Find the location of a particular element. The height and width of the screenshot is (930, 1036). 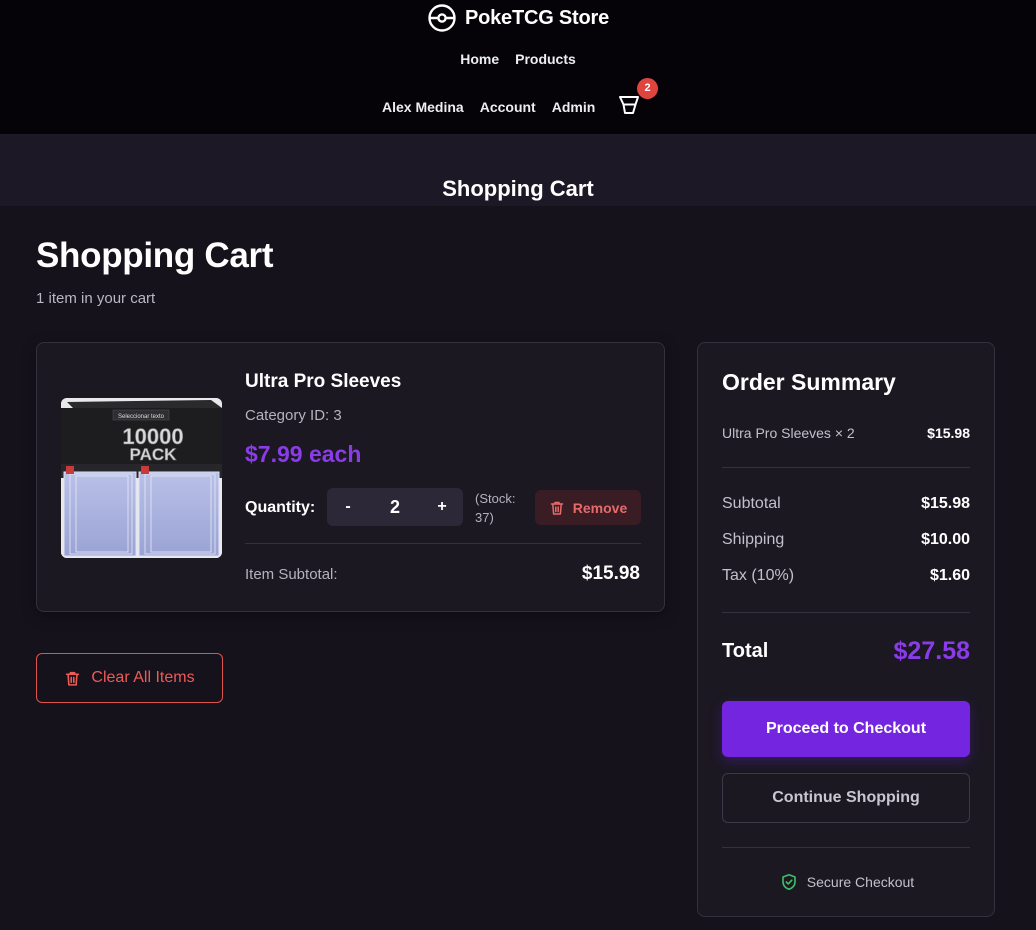

summary-line-item-name: Ultra Pro Sleeves × 2 is located at coordinates (788, 433).